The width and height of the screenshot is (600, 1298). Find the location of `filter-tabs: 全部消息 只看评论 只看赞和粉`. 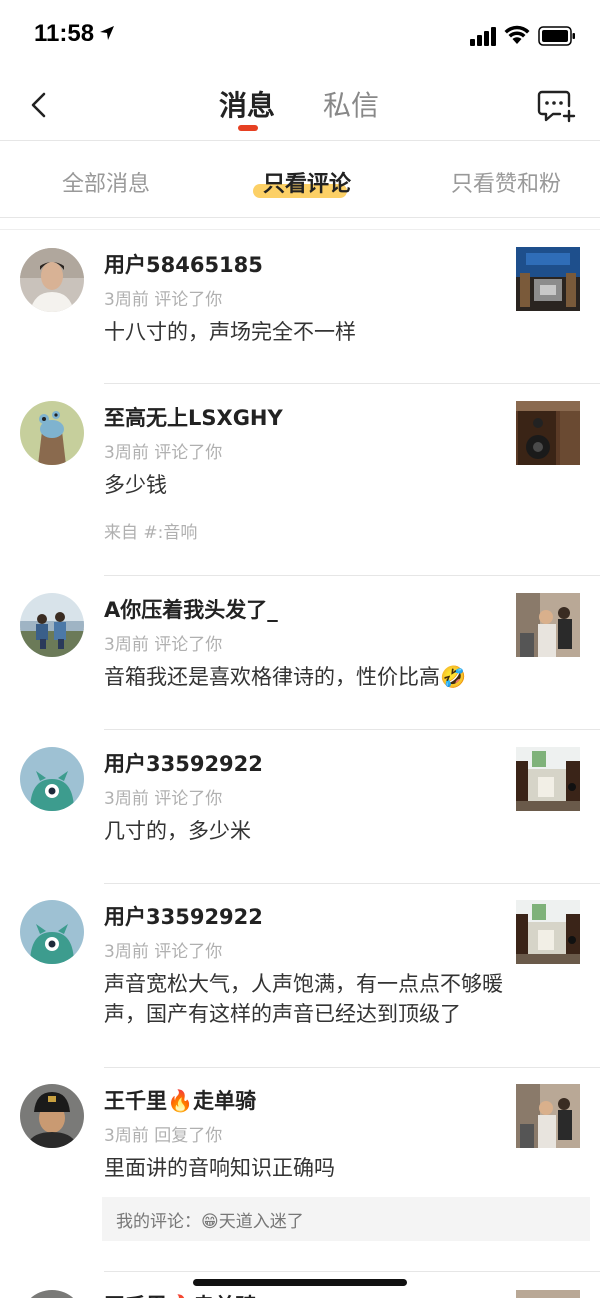

filter-tabs: 全部消息 只看评论 只看赞和粉 is located at coordinates (300, 179).